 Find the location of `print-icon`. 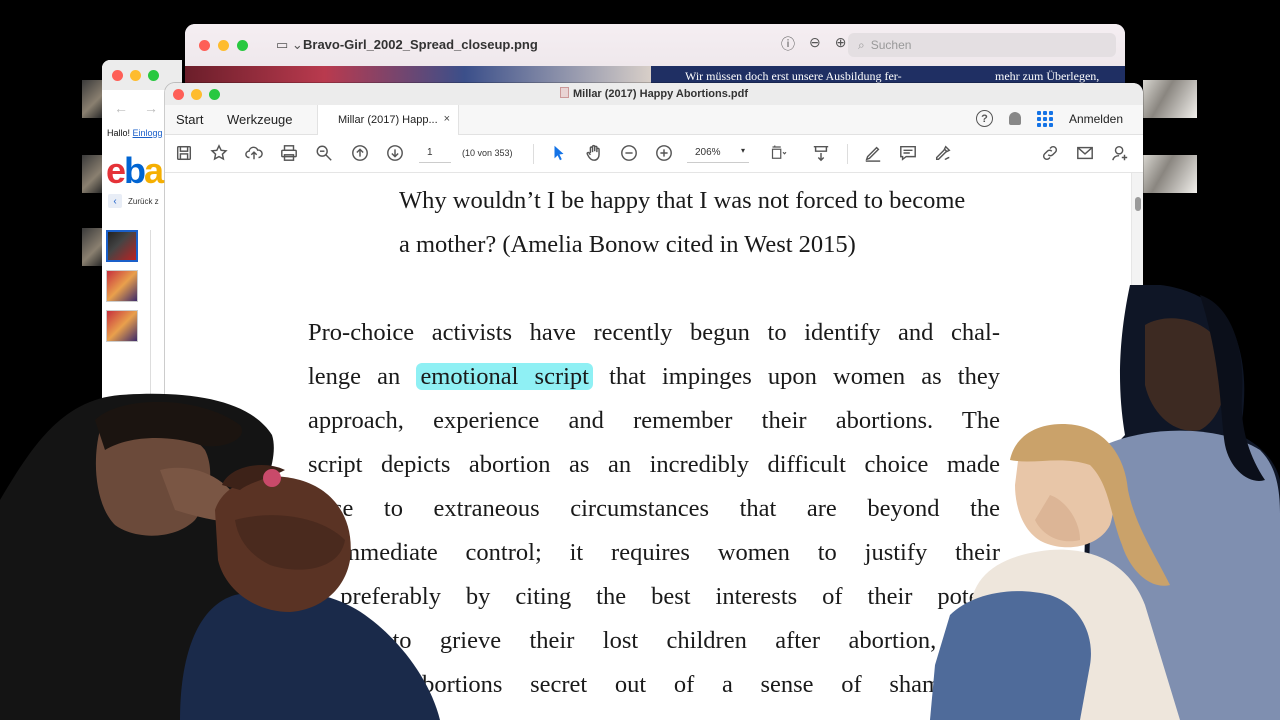

print-icon is located at coordinates (289, 153).